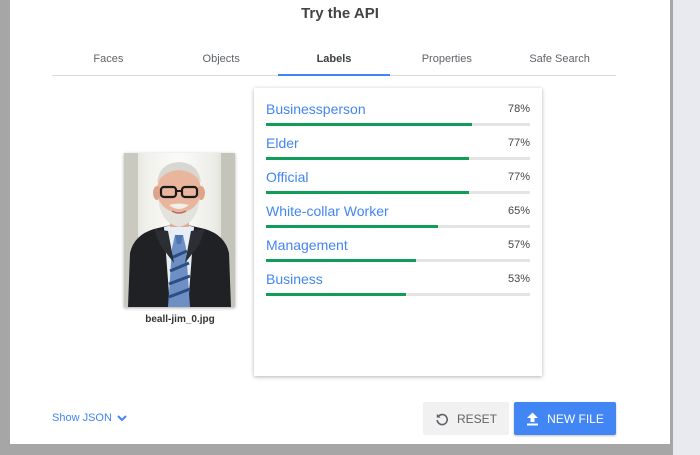 The image size is (700, 455). I want to click on label-name: Businessperson, so click(316, 109).